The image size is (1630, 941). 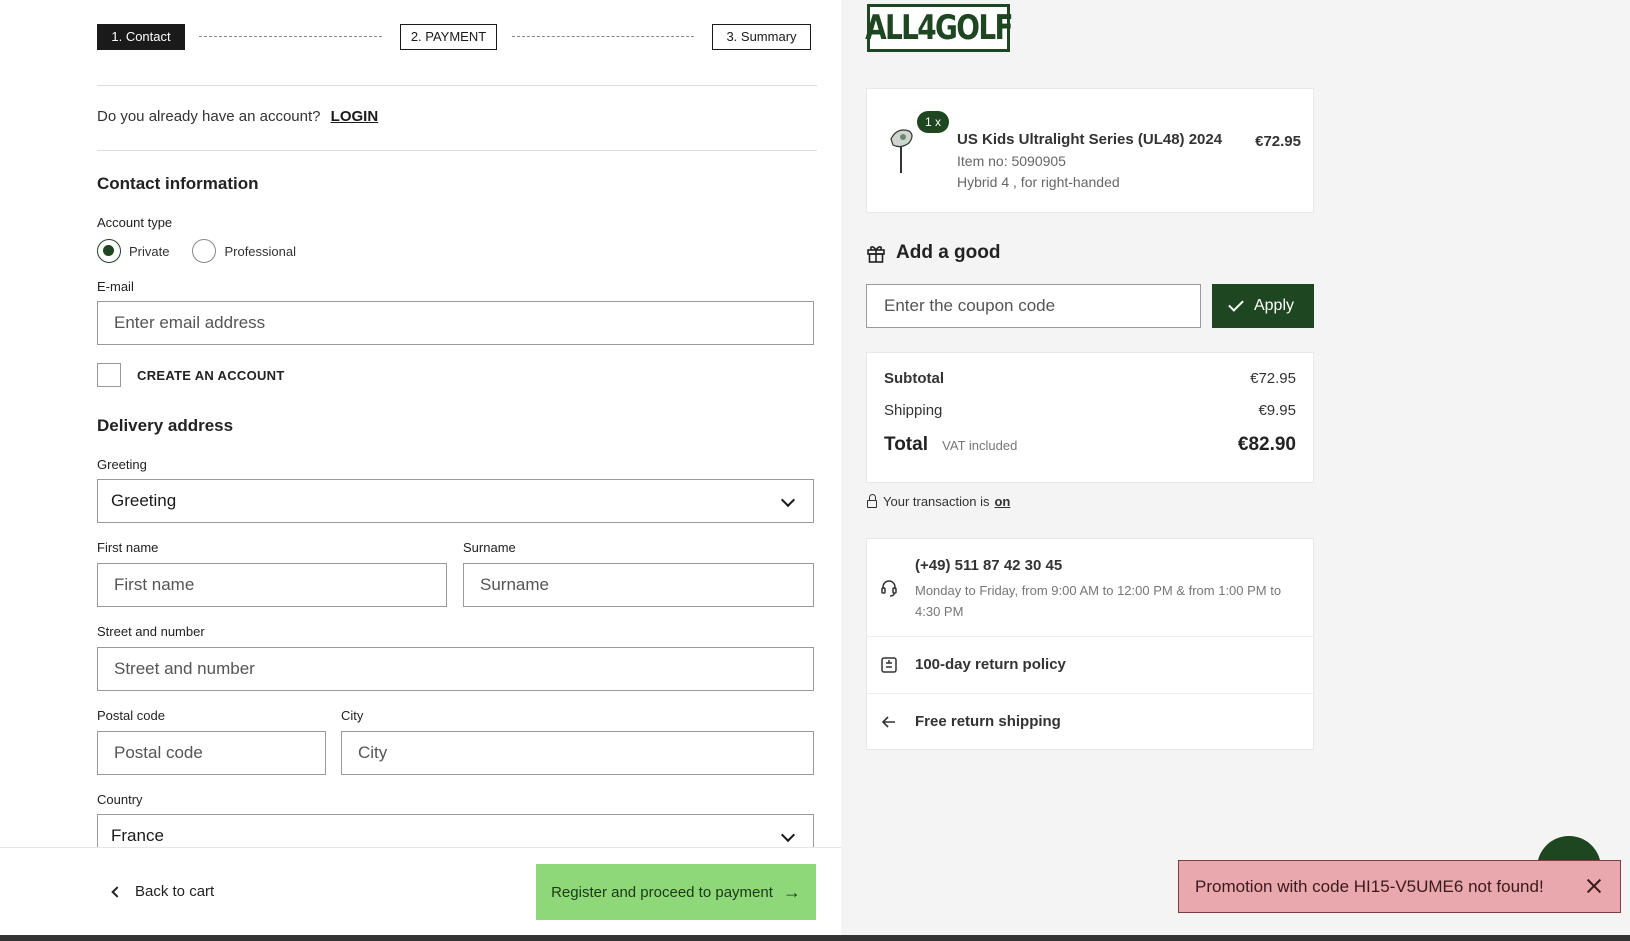 What do you see at coordinates (906, 444) in the screenshot?
I see `total-label: Total` at bounding box center [906, 444].